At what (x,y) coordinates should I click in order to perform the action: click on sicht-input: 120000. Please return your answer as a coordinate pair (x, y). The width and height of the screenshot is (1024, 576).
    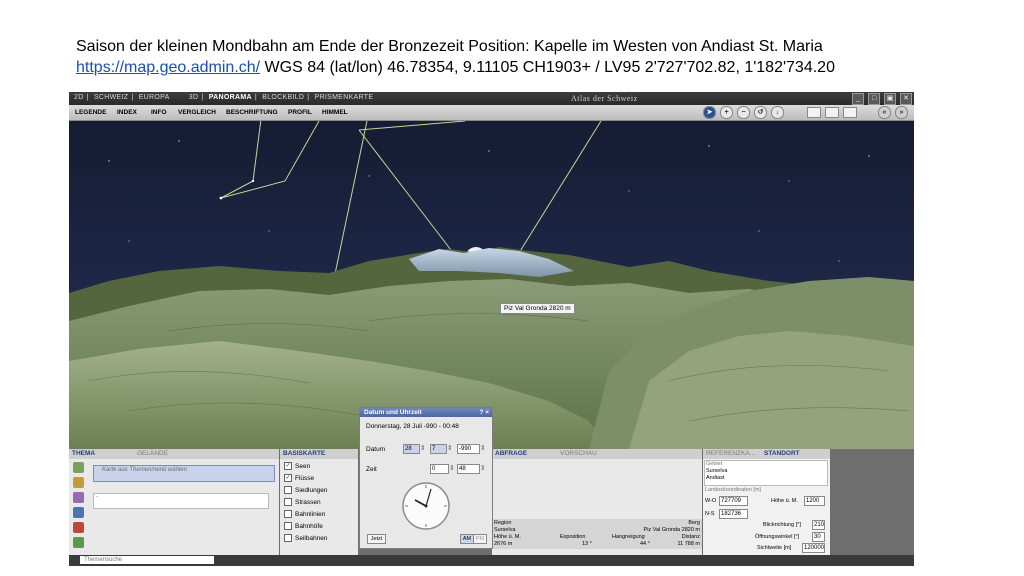
    Looking at the image, I should click on (813, 548).